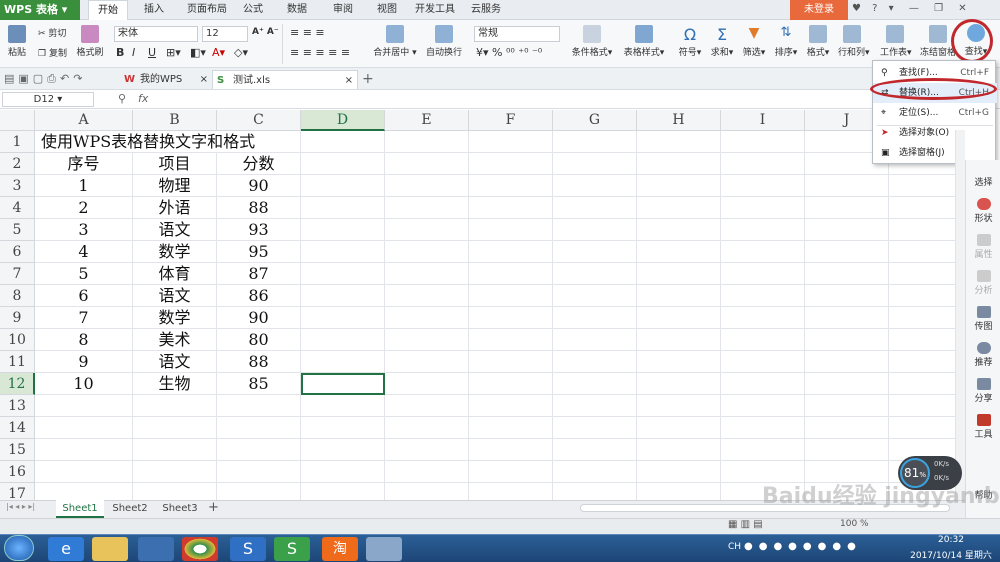  Describe the element at coordinates (754, 41) in the screenshot. I see `filter-button: ▼ 筛选▾` at that location.